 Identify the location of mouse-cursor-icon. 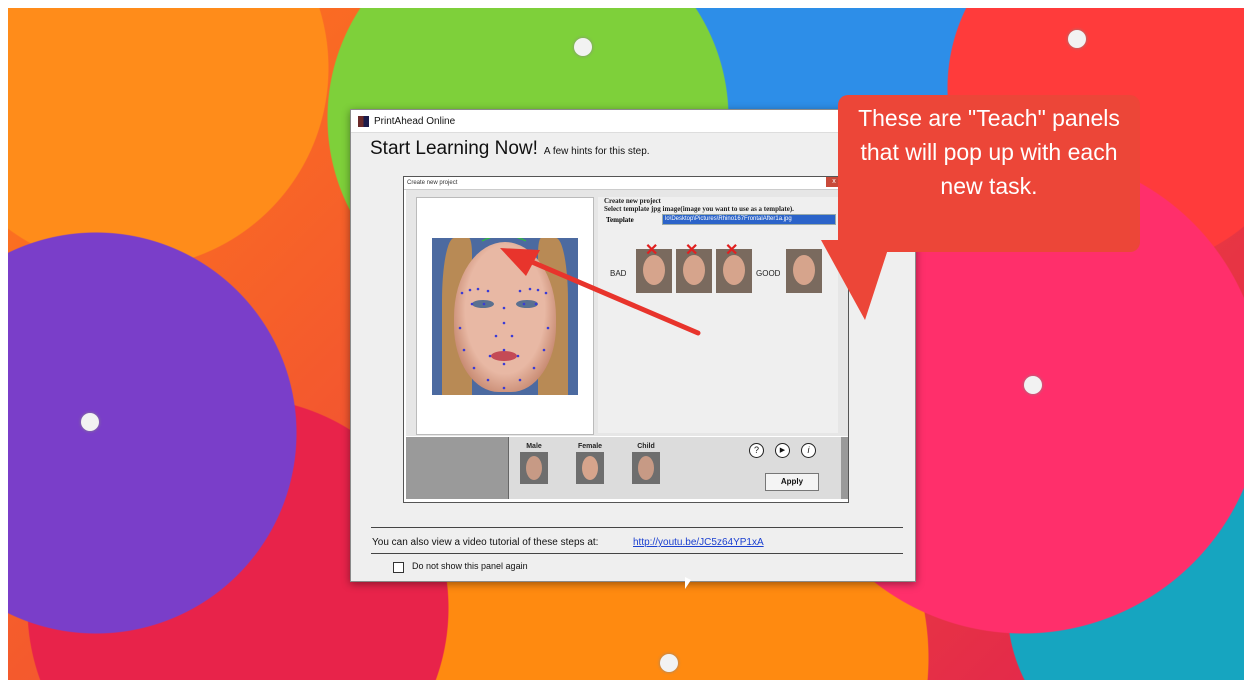
(688, 583).